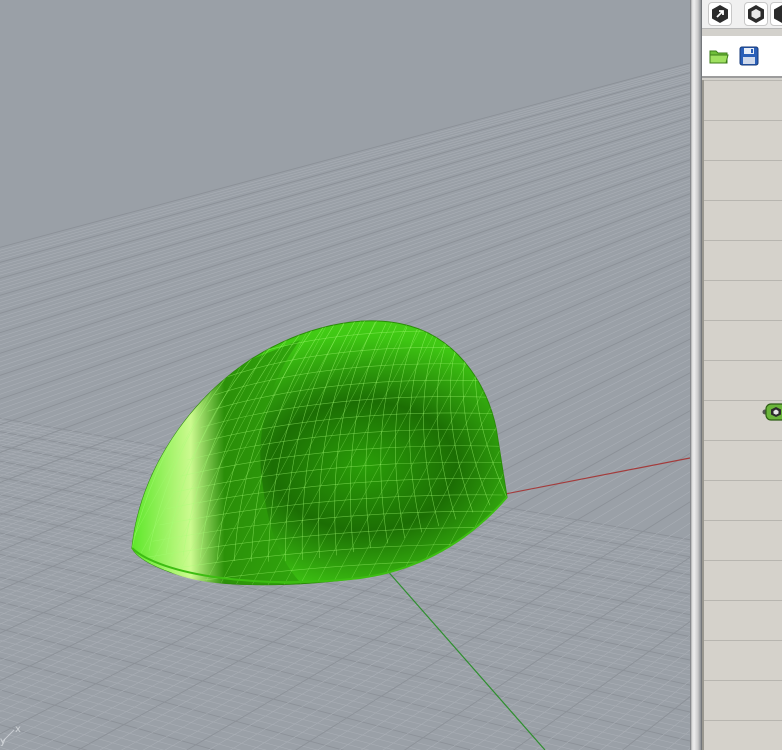  I want to click on open-folder-icon, so click(719, 56).